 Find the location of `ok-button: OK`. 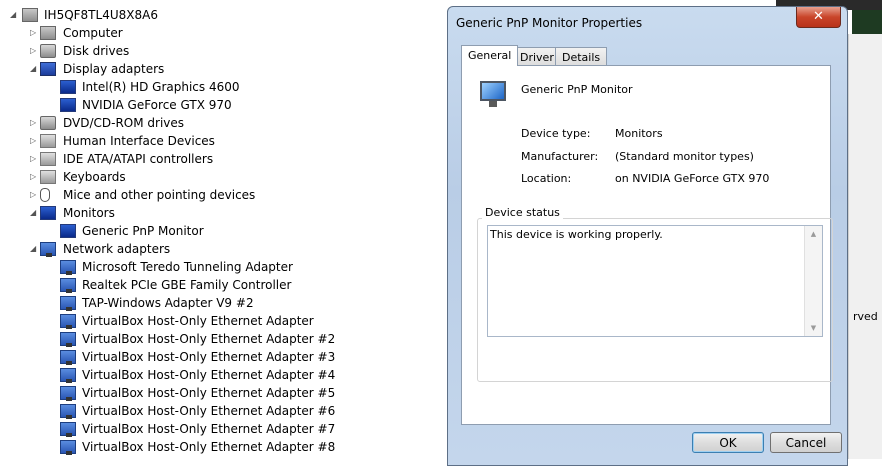

ok-button: OK is located at coordinates (728, 442).